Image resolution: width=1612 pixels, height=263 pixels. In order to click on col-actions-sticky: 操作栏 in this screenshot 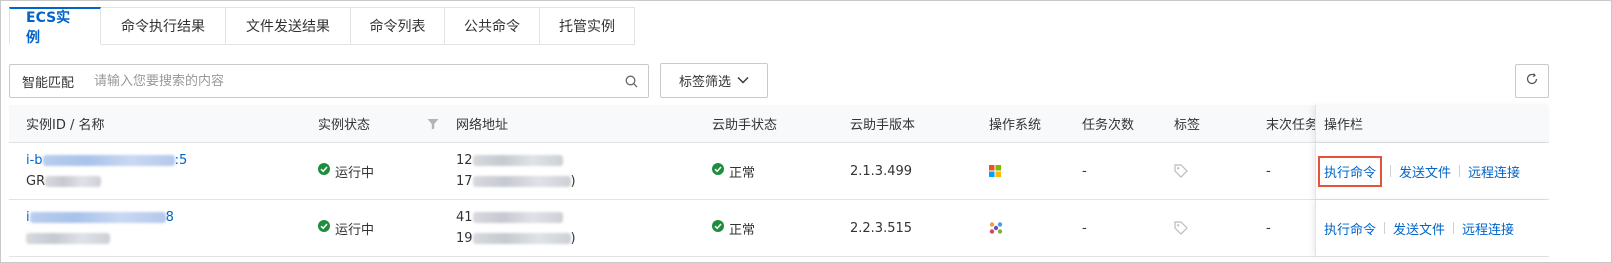, I will do `click(1432, 123)`.